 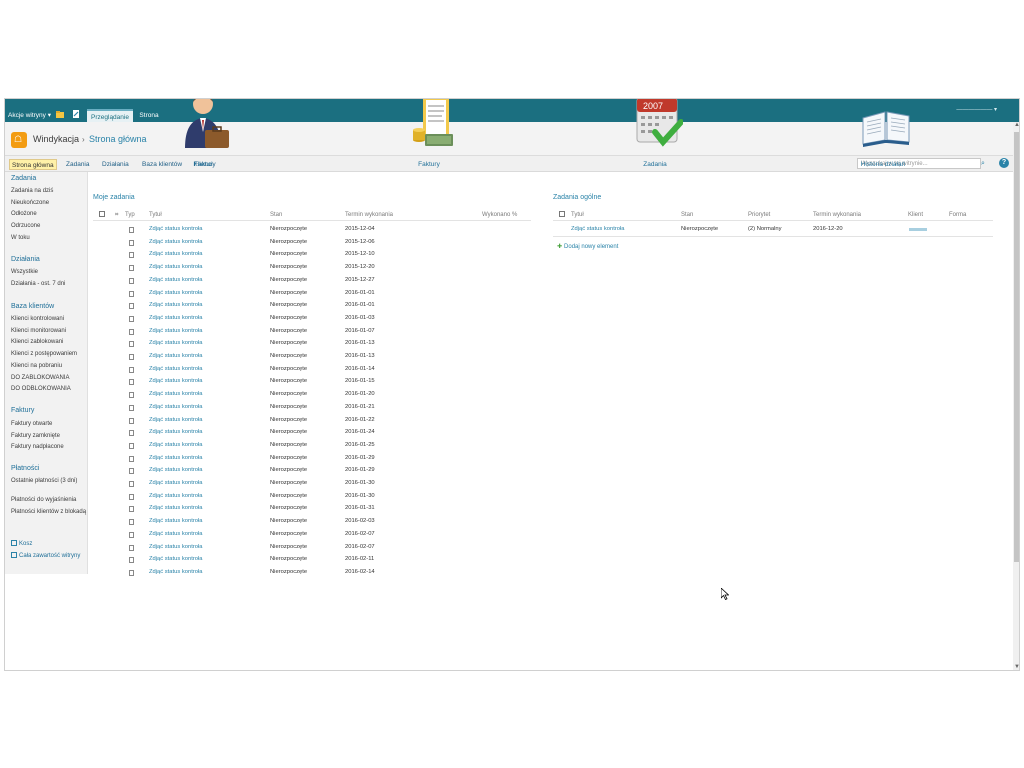 I want to click on leftnav-item: Płatności do wyjaśnienia, so click(x=49, y=500).